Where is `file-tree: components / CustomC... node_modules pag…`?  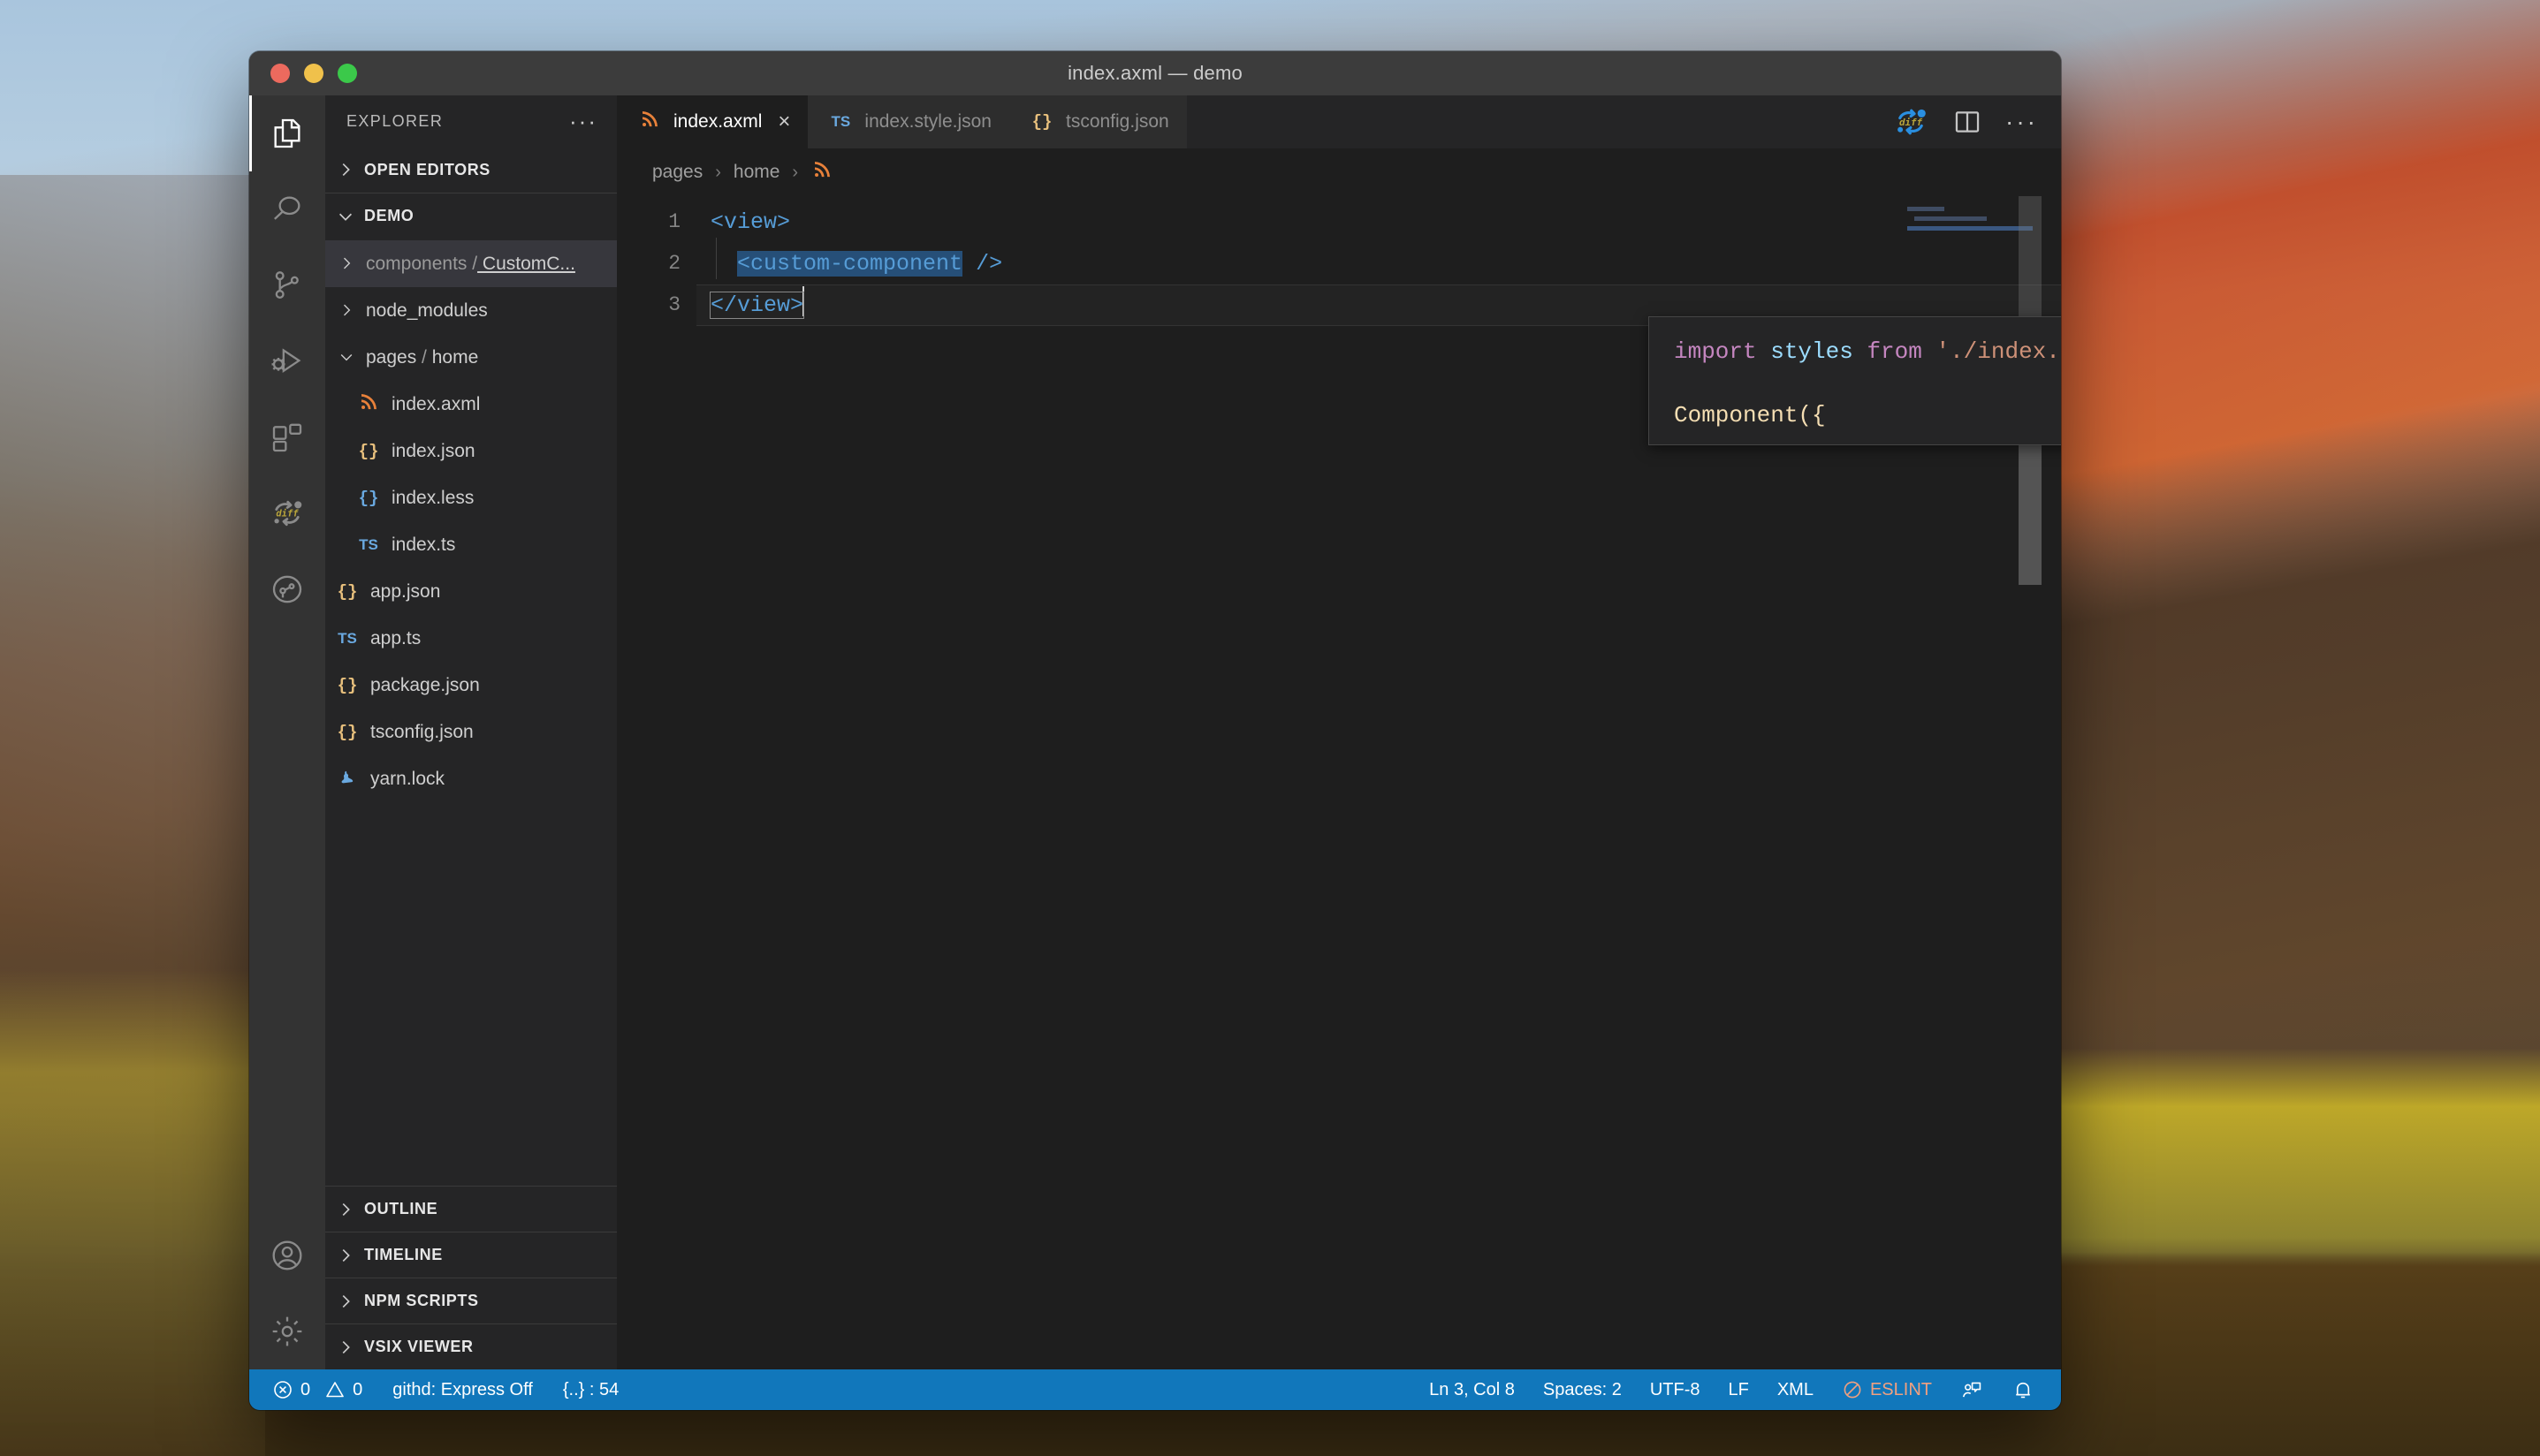
file-tree: components / CustomC... node_modules pag… is located at coordinates (471, 712).